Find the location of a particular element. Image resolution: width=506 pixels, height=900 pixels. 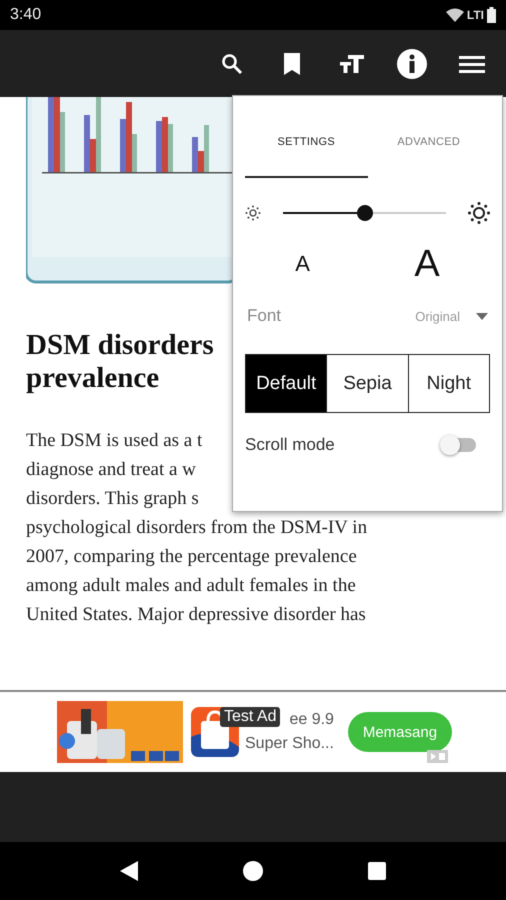

settings-tab: ADVANCED is located at coordinates (429, 143).